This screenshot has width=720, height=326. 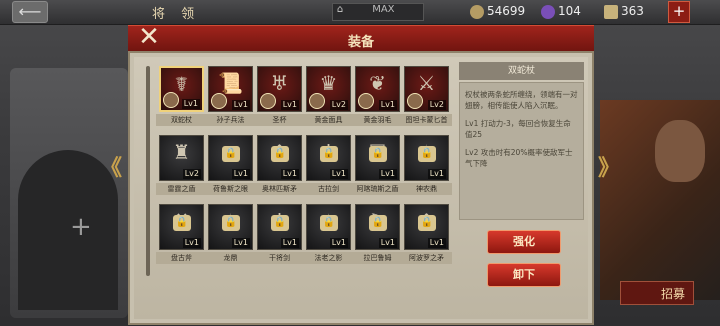 I want to click on equipment-item: ↟🔒Lv1奥林匹斯矛, so click(x=279, y=167).